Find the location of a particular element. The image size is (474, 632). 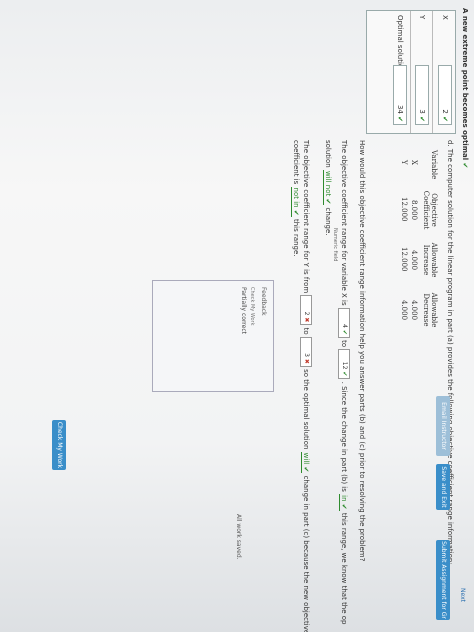

not-in-select: not in ✔ is located at coordinates (295, 201).